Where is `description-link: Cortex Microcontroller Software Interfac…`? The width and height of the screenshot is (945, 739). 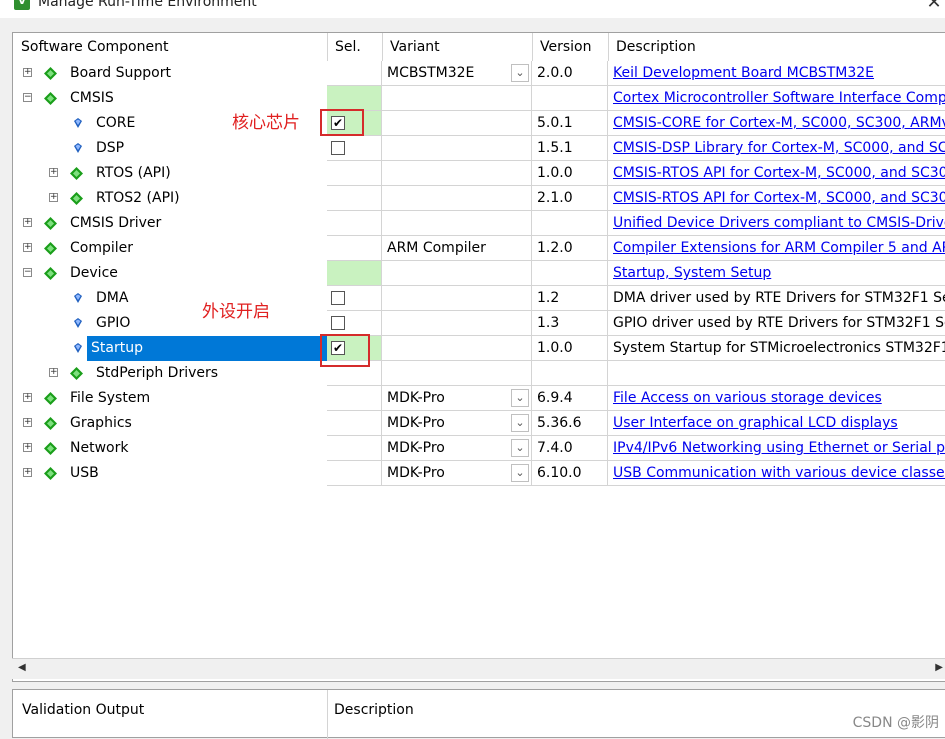 description-link: Cortex Microcontroller Software Interfac… is located at coordinates (779, 98).